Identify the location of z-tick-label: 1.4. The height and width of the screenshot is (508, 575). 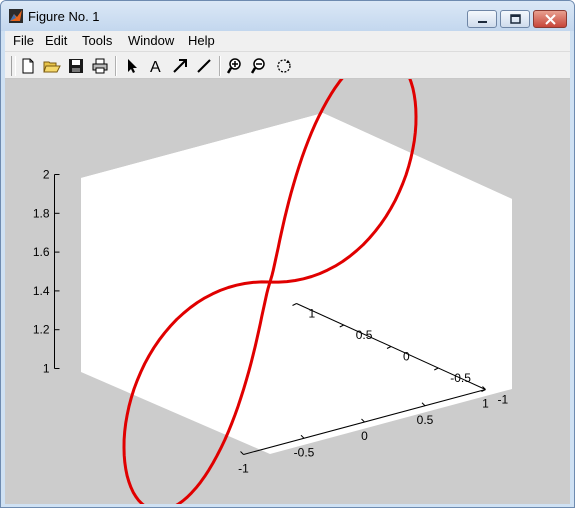
(41, 291).